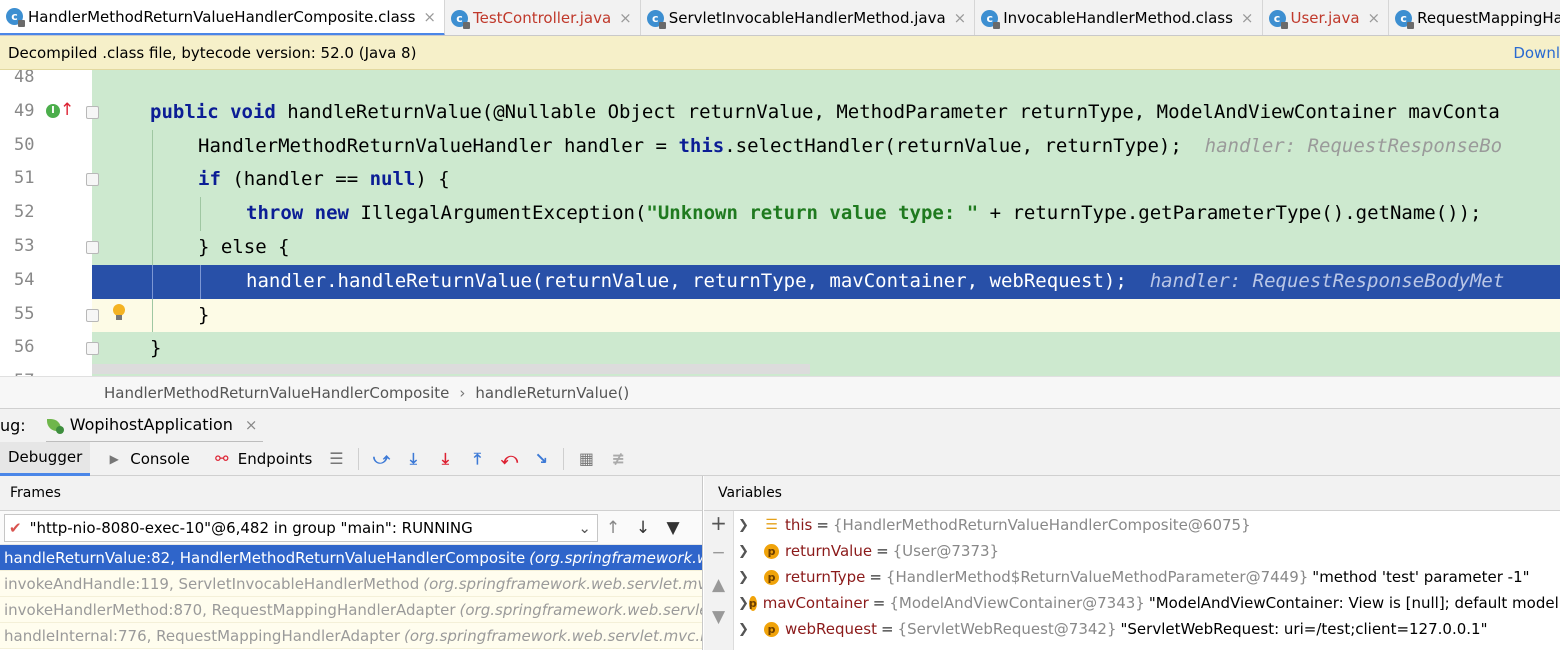  I want to click on filter-icon: ▼, so click(673, 528).